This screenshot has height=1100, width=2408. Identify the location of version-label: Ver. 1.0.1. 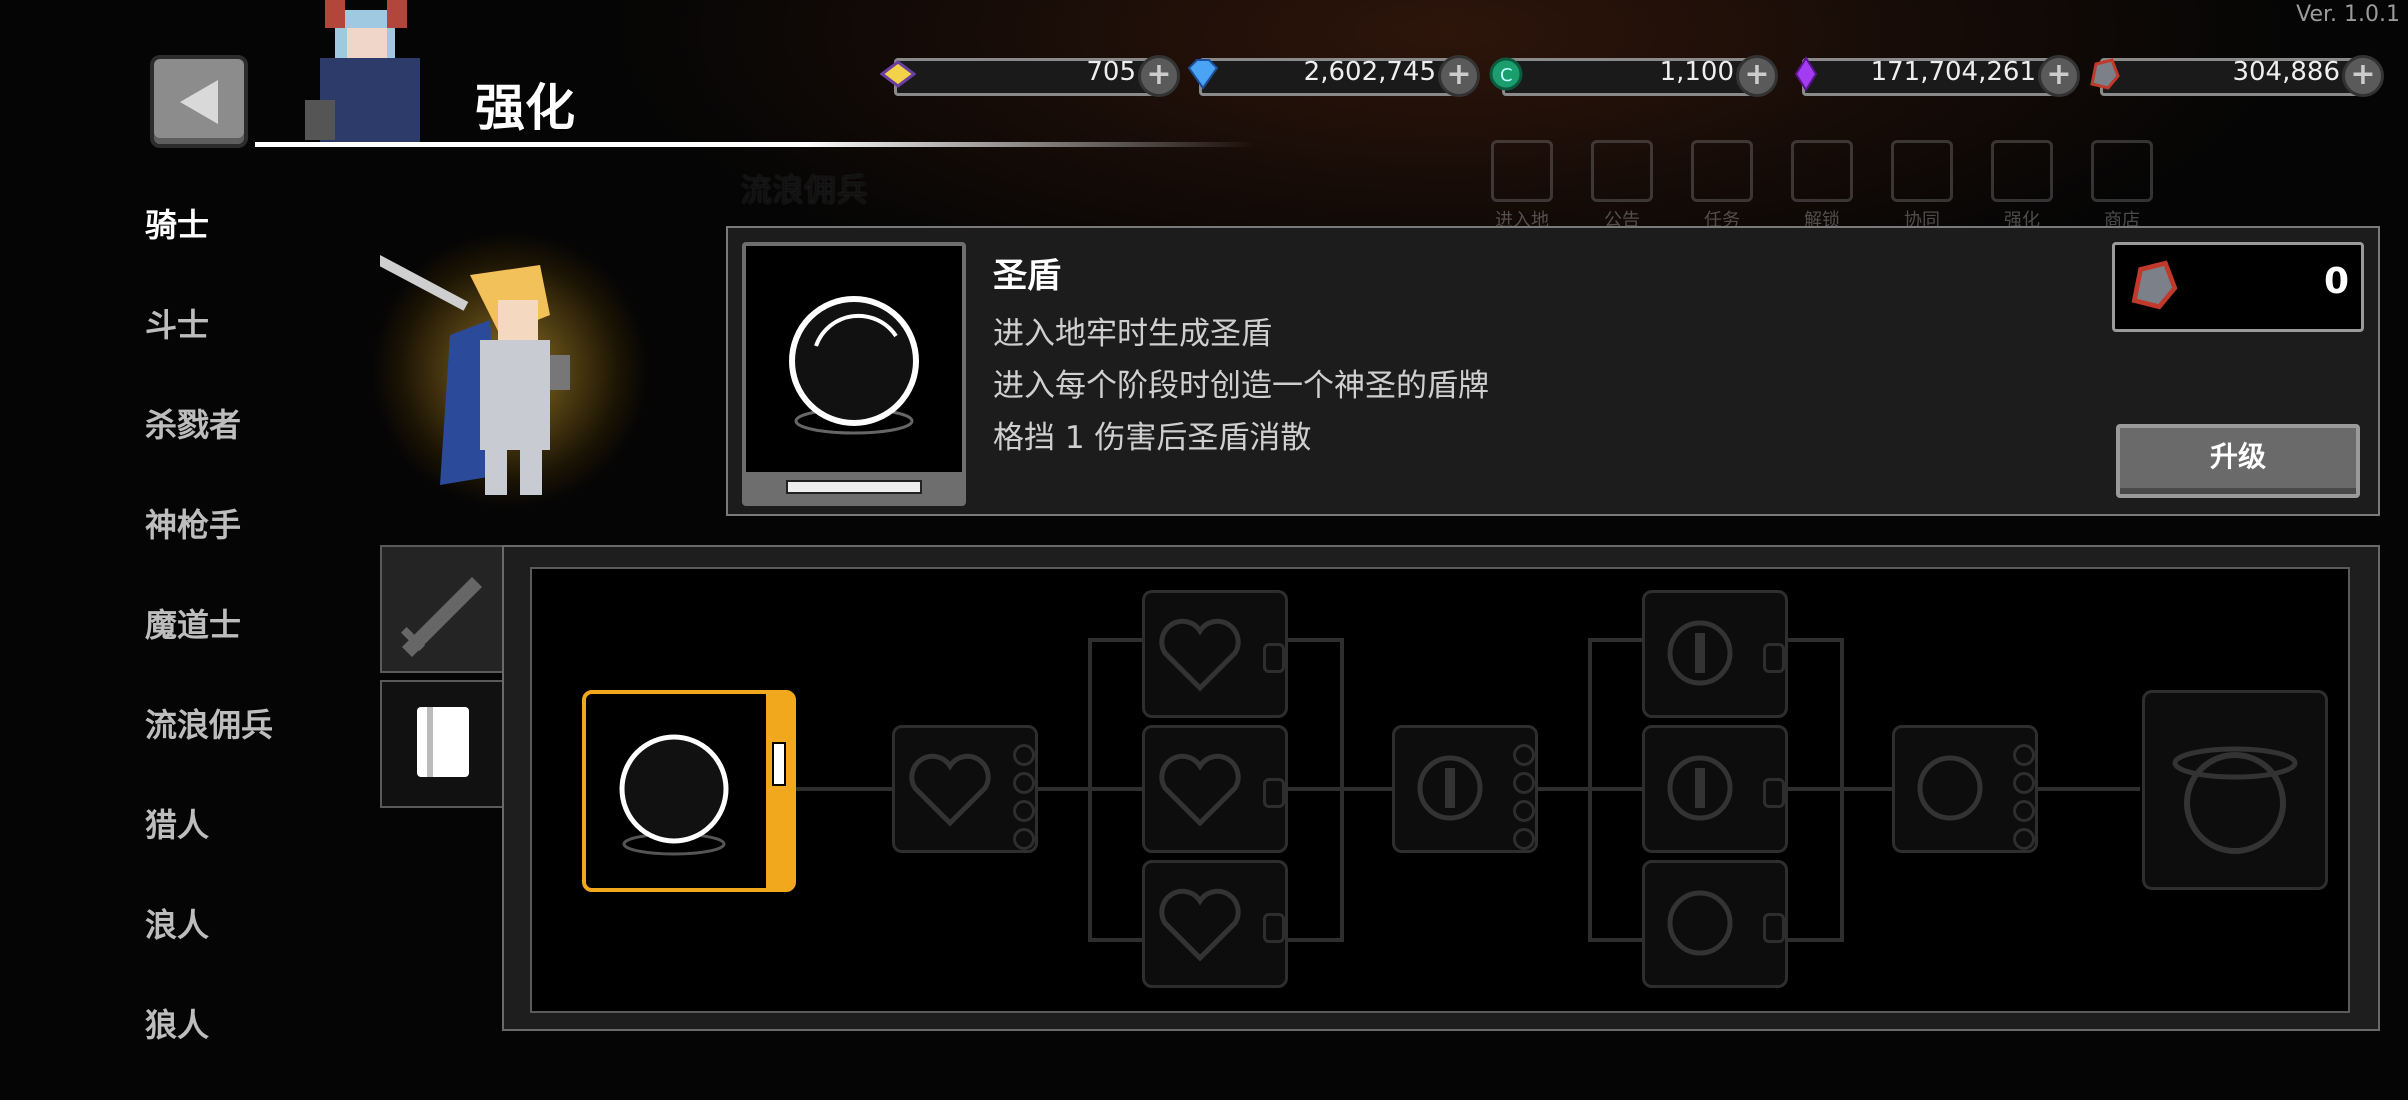
(2348, 14).